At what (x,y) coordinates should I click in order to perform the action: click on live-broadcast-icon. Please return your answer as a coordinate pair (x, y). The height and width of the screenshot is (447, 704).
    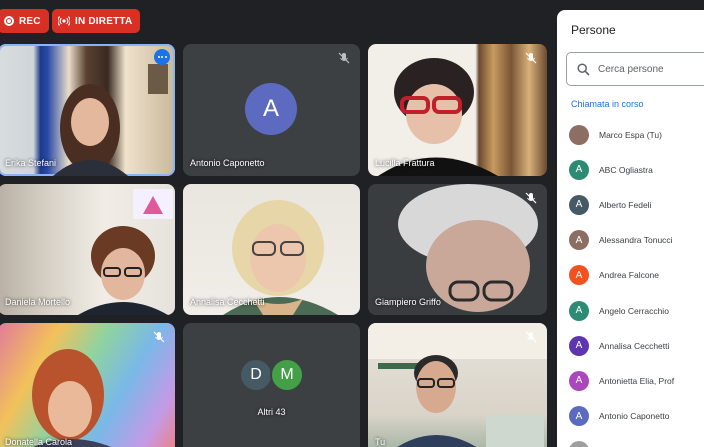
    Looking at the image, I should click on (64, 21).